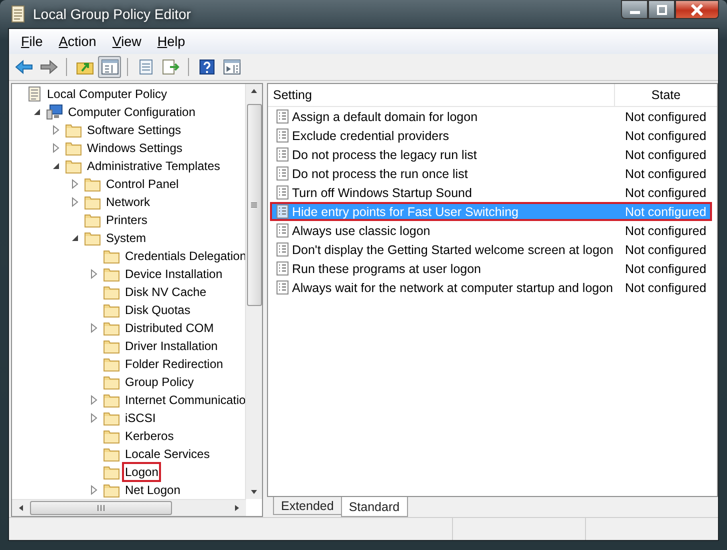 This screenshot has height=550, width=727. What do you see at coordinates (171, 346) in the screenshot?
I see `tree-item: Driver Installation` at bounding box center [171, 346].